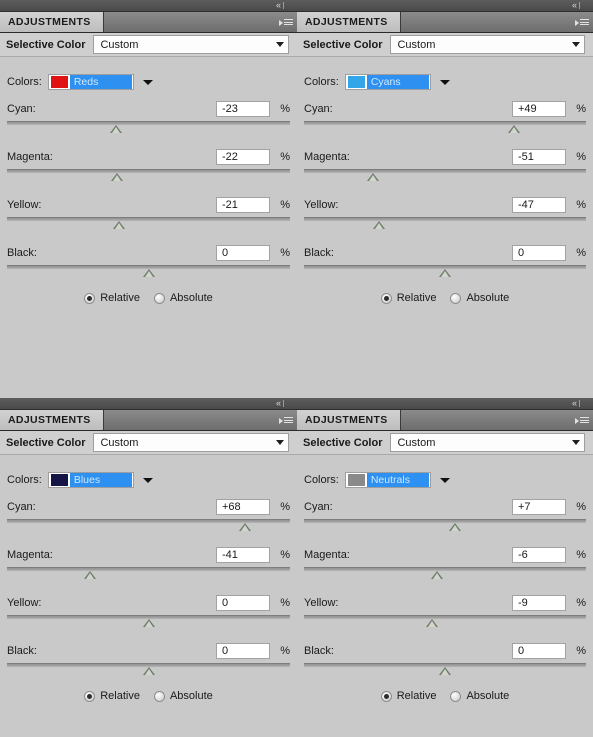 This screenshot has height=737, width=593. I want to click on panel-tab-row: ADJUSTMENTS, so click(445, 420).